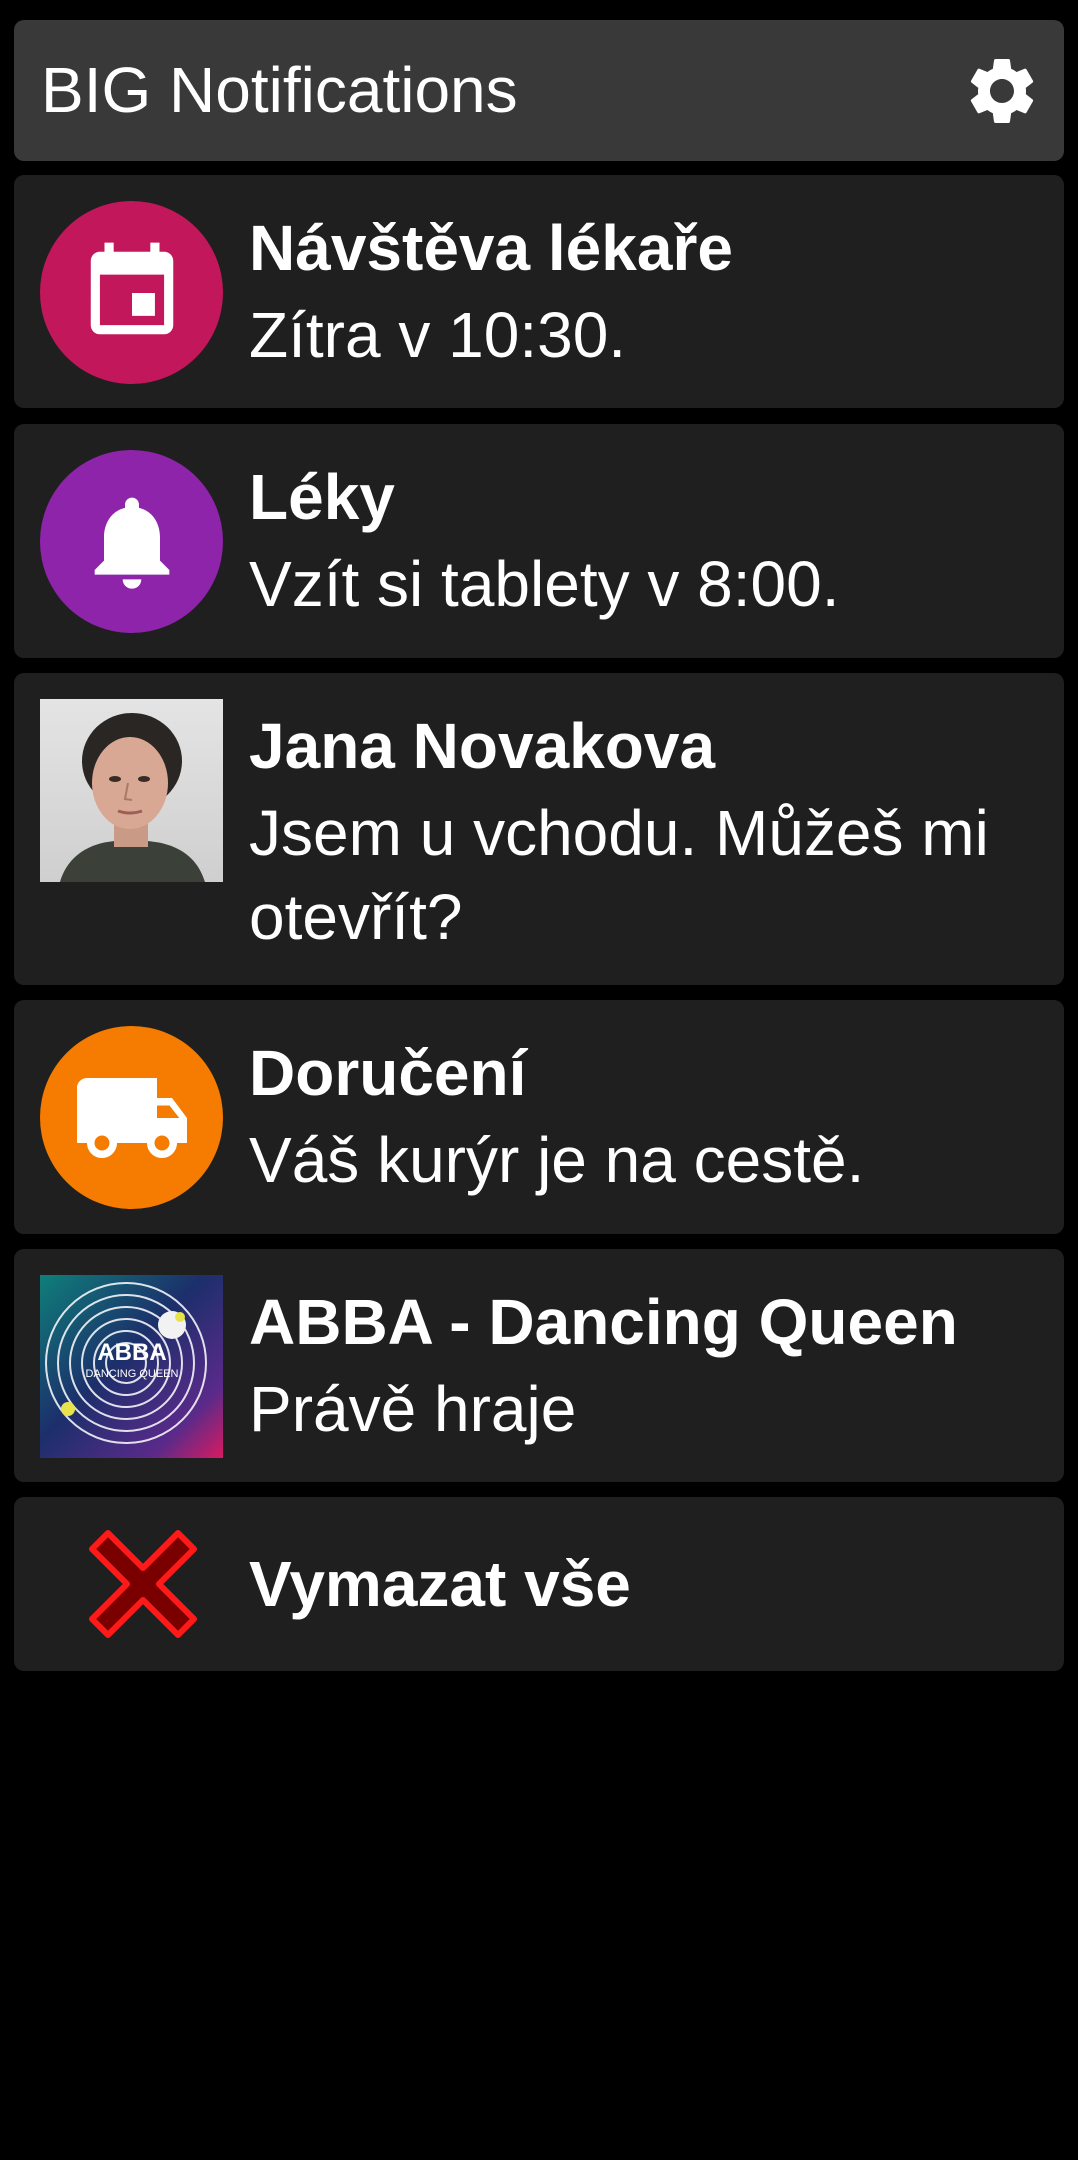 Image resolution: width=1078 pixels, height=2160 pixels. Describe the element at coordinates (619, 875) in the screenshot. I see `notification-body: Jsem u vchodu. Můžeš mi otevřít?` at that location.